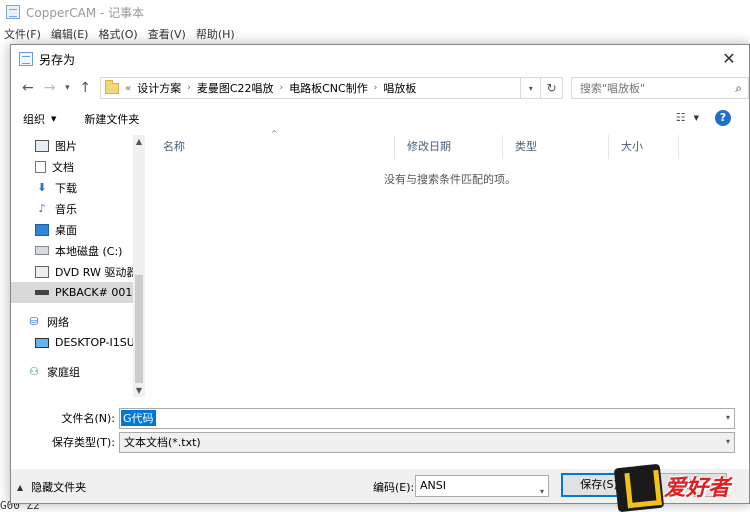 The height and width of the screenshot is (512, 750). I want to click on logo-mark-icon, so click(639, 487).